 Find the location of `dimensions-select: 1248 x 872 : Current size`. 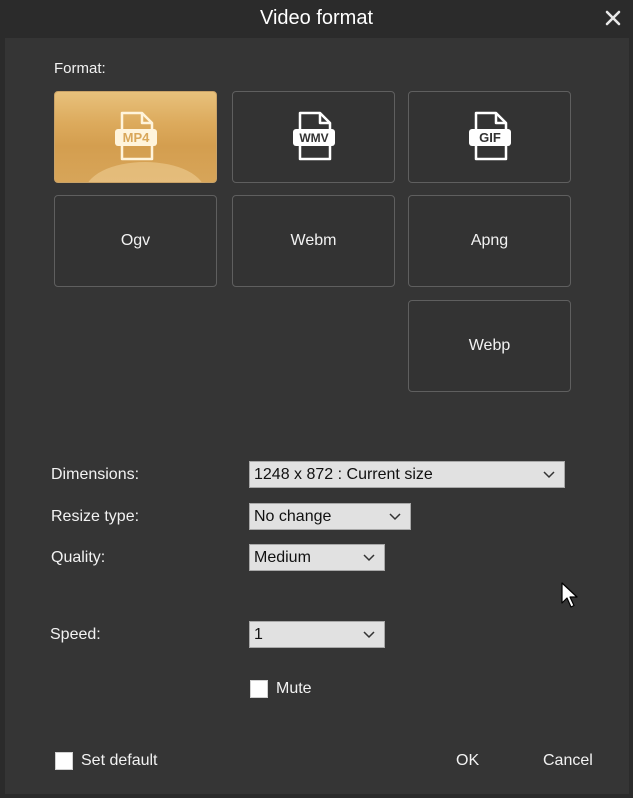

dimensions-select: 1248 x 872 : Current size is located at coordinates (407, 474).